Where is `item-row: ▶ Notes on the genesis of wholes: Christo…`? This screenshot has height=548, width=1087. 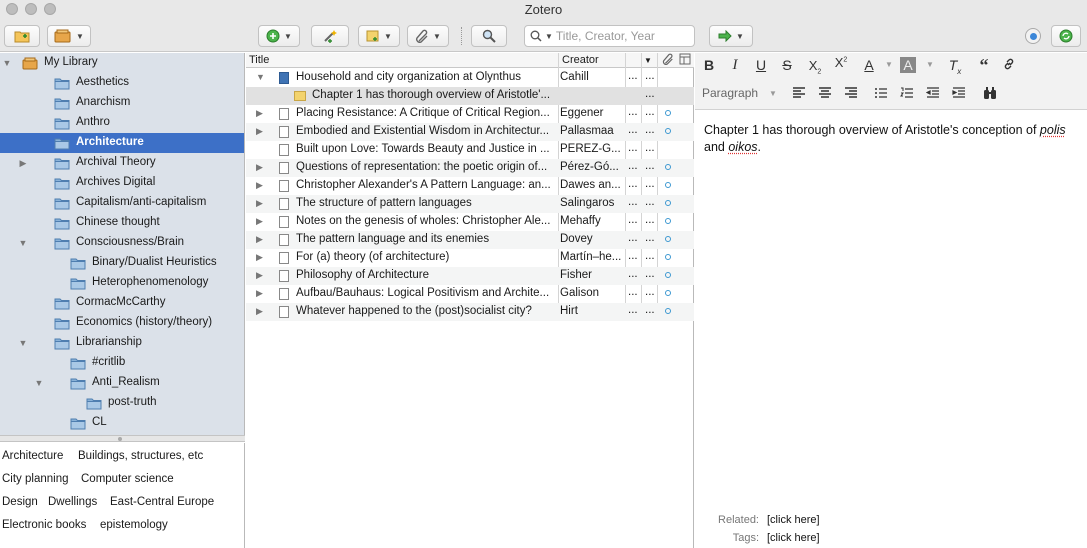 item-row: ▶ Notes on the genesis of wholes: Christo… is located at coordinates (470, 222).